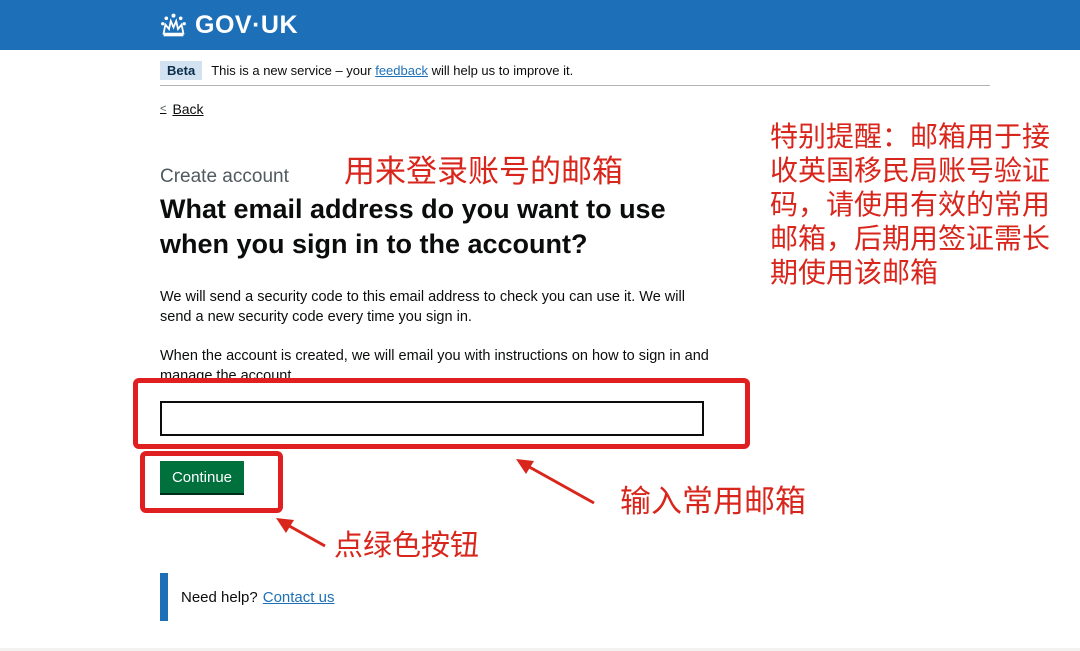  Describe the element at coordinates (224, 176) in the screenshot. I see `page-caption: Create account` at that location.